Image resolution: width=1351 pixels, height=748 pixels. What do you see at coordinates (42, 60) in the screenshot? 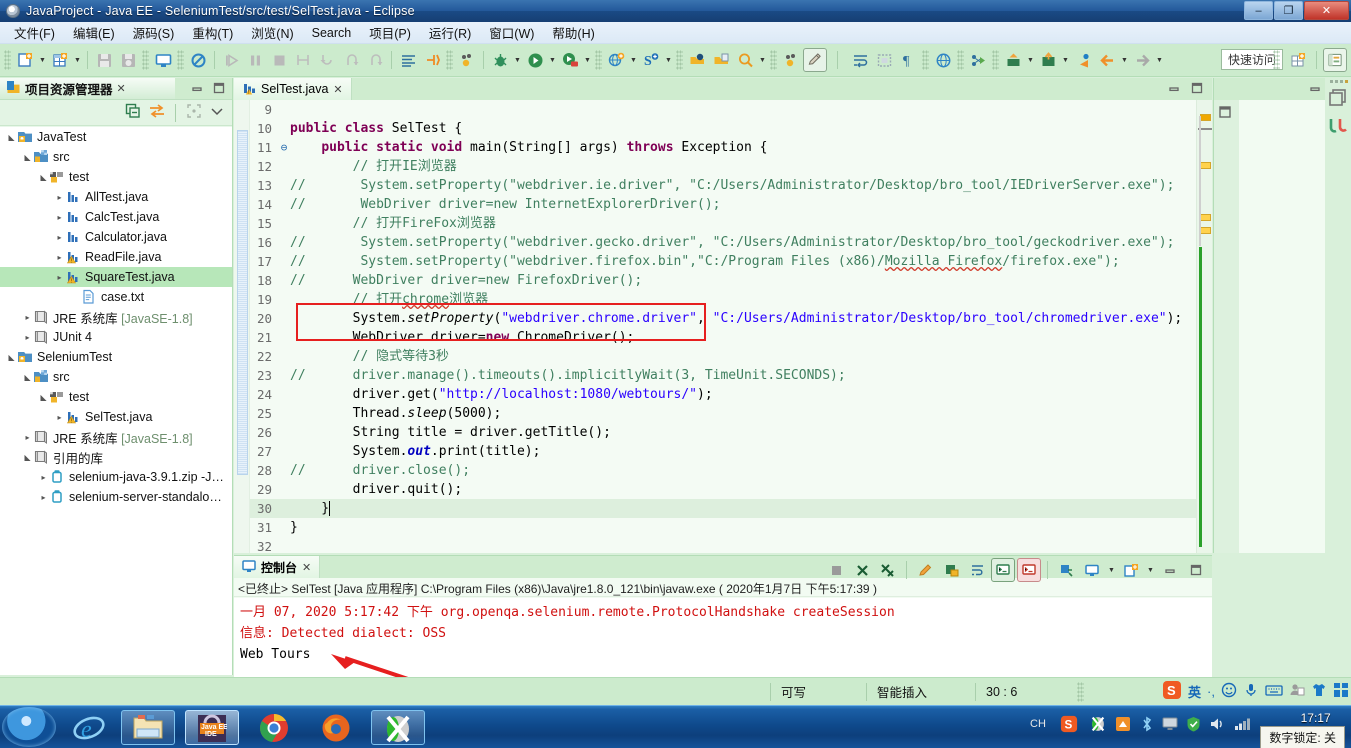
I see `new-file-dropdown-icon: ▼` at bounding box center [42, 60].